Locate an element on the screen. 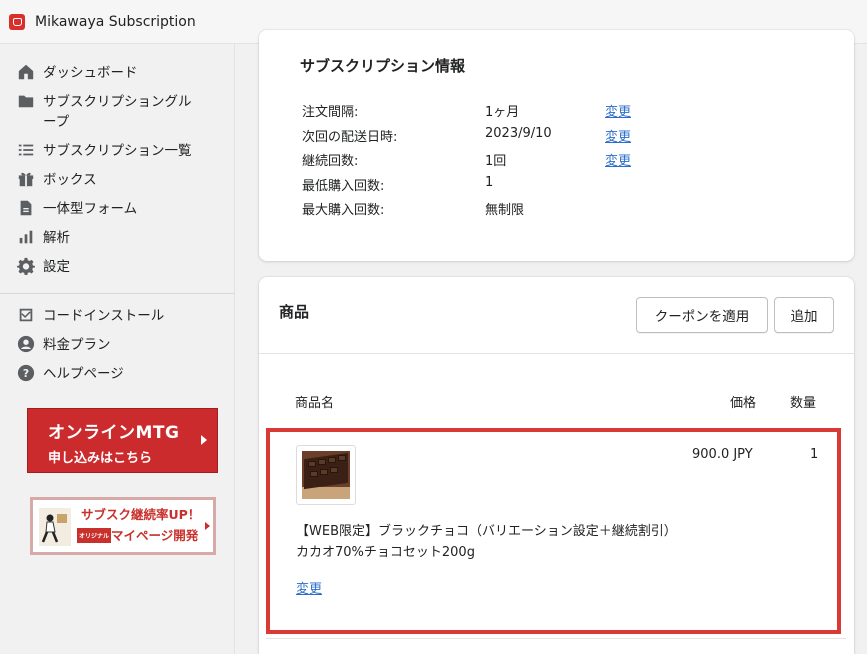 This screenshot has width=867, height=654. banner-mtg-subtitle: 申し込みはこちら is located at coordinates (100, 458).